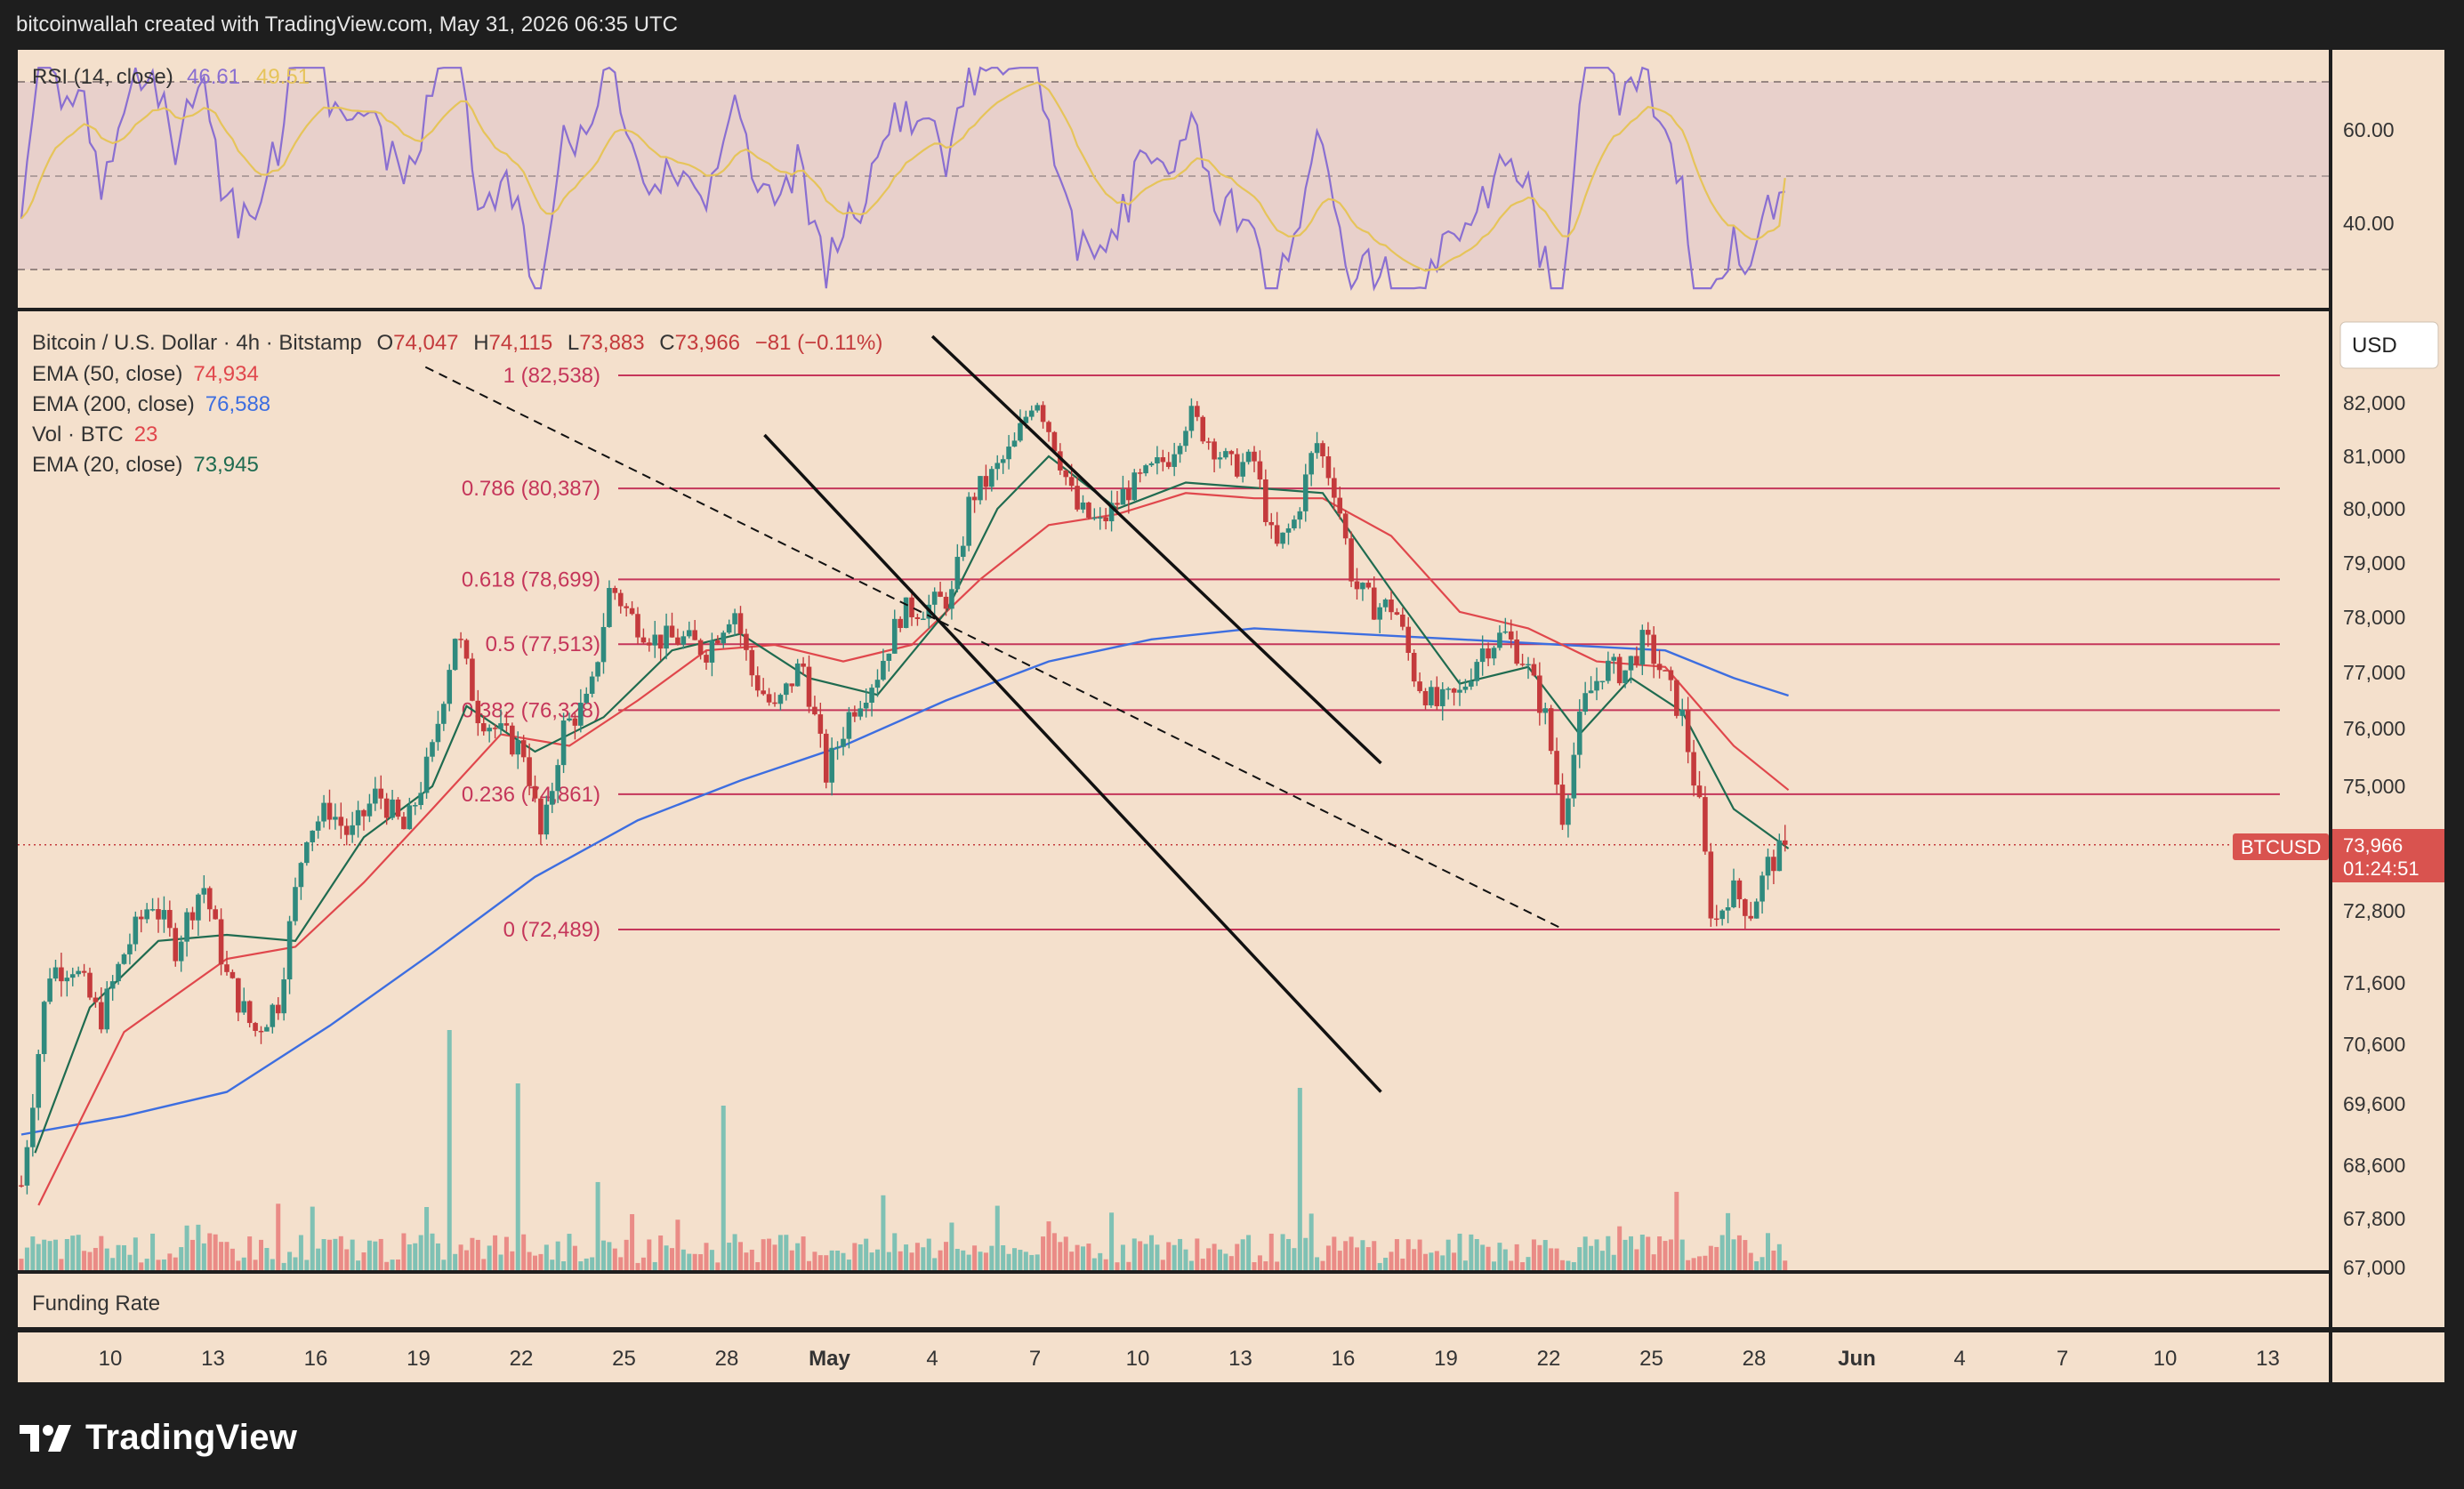  I want to click on time-tick-label: 10, so click(111, 1359).